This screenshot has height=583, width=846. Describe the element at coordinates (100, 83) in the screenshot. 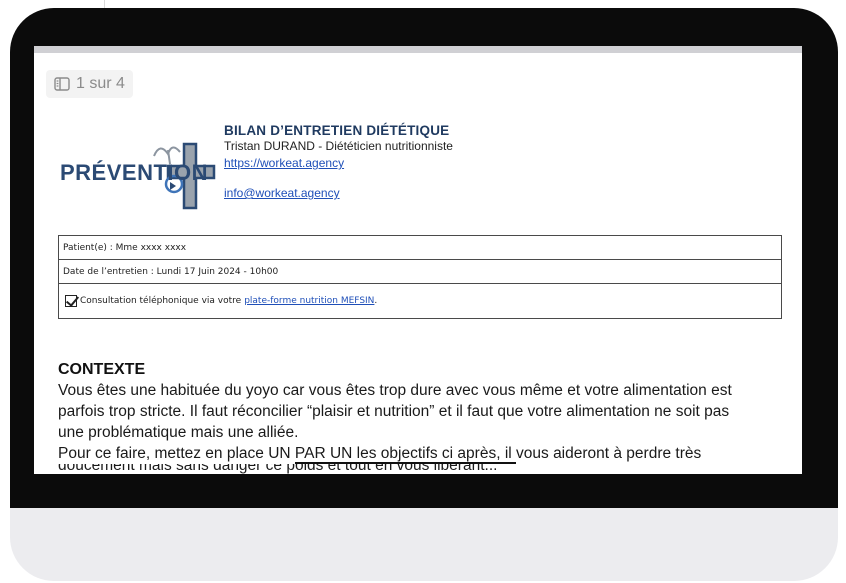

I see `page-indicator-label: 1 sur 4` at that location.